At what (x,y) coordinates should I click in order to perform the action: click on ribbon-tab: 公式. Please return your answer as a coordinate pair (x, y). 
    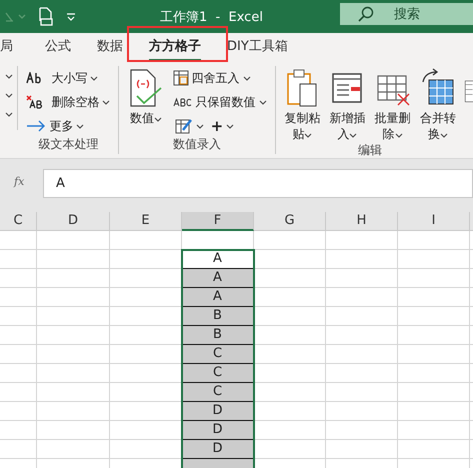
    Looking at the image, I should click on (58, 47).